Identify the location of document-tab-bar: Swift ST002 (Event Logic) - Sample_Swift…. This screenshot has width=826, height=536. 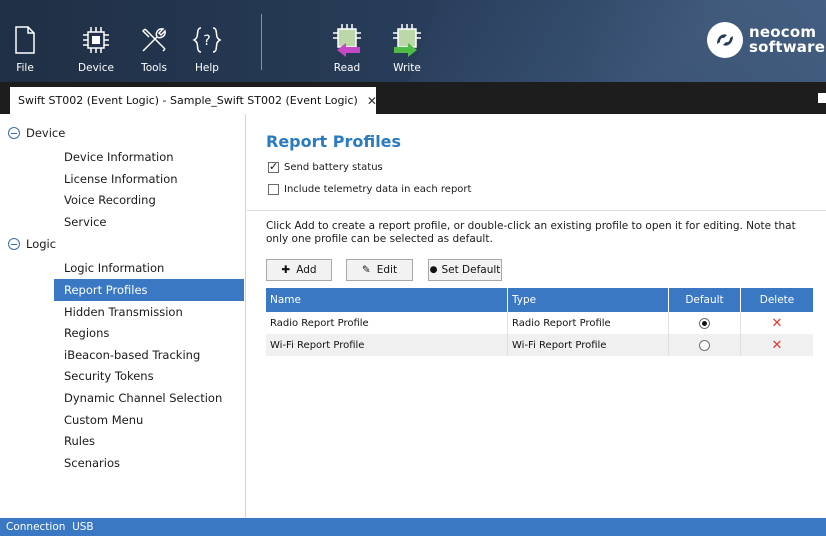
(413, 98).